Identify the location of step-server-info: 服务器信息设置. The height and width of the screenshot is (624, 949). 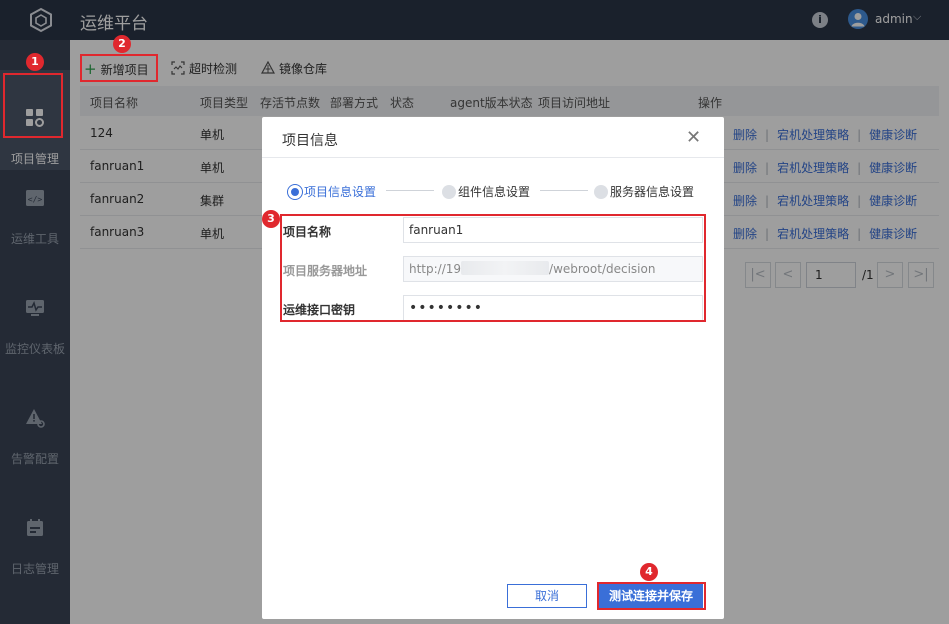
(644, 191).